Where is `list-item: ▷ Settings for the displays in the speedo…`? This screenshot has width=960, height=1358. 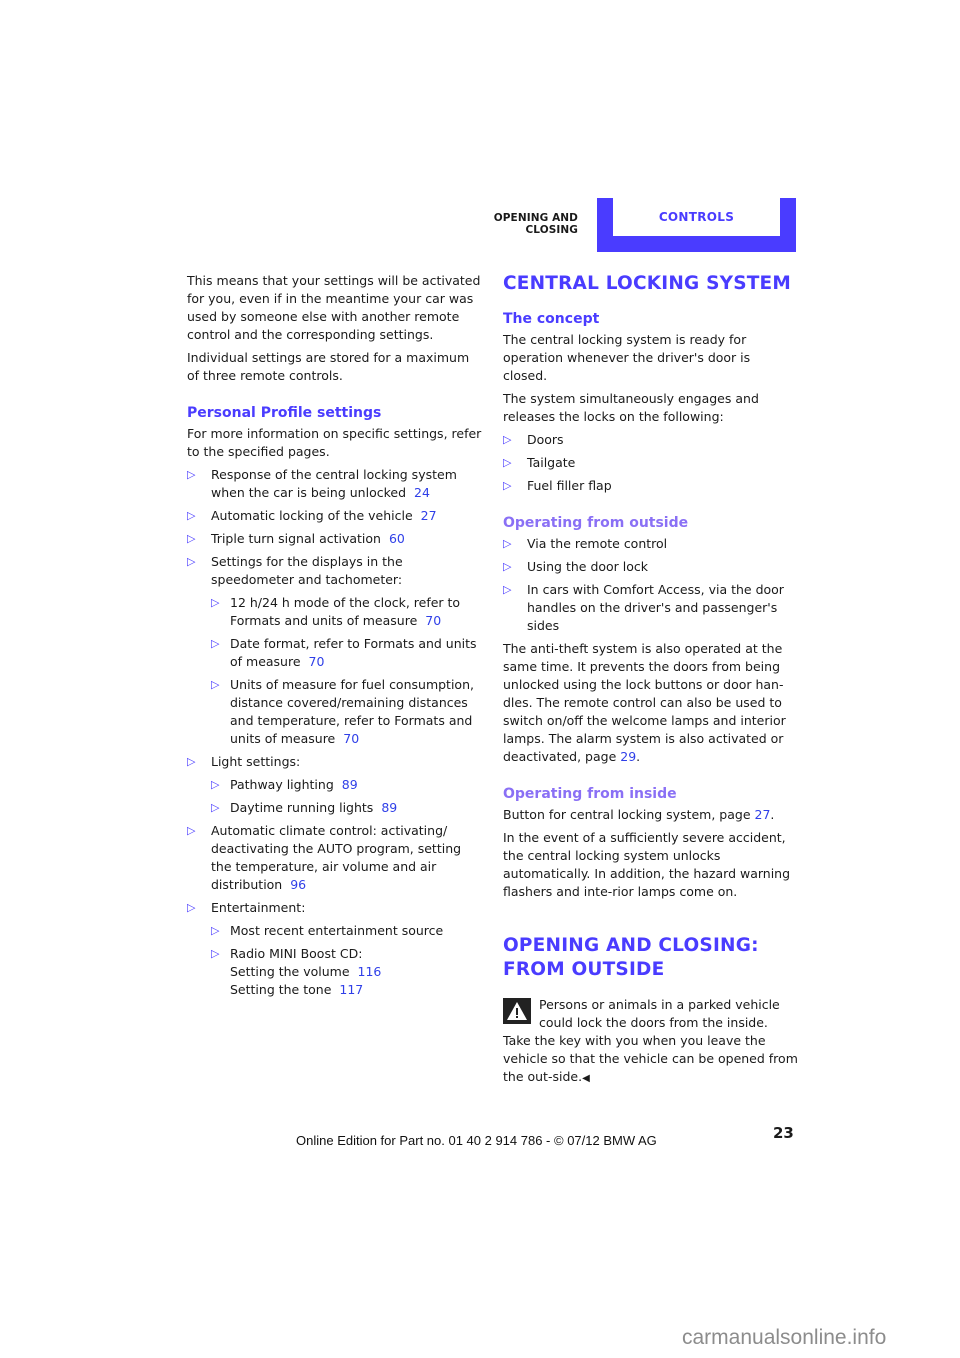
list-item: ▷ Settings for the displays in the speedo… is located at coordinates (334, 650).